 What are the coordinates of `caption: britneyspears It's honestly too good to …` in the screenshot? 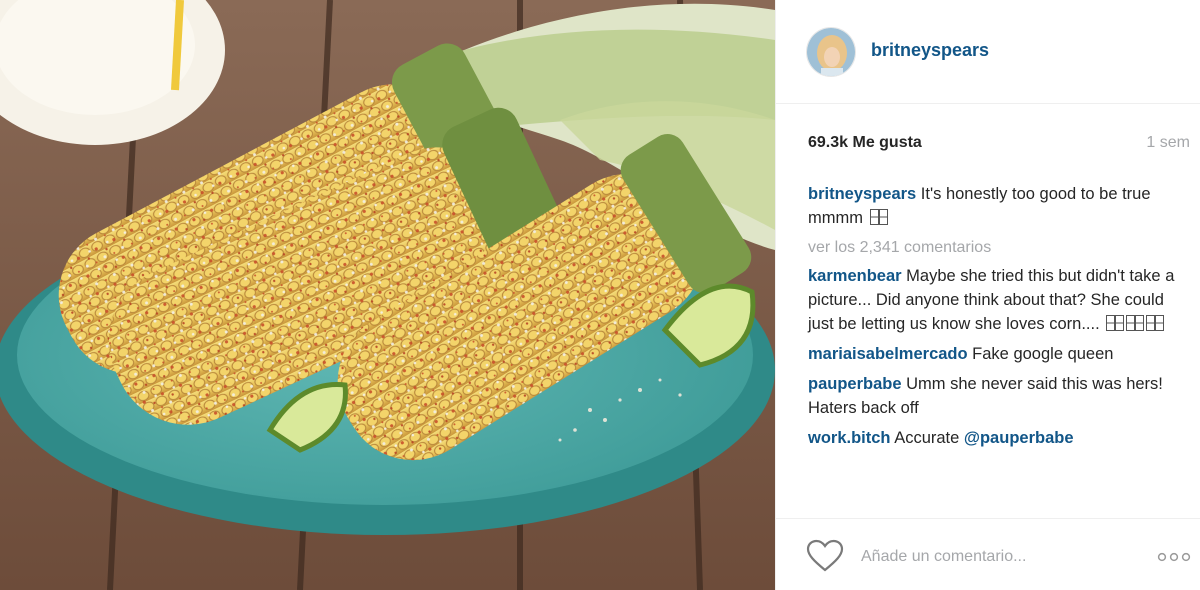 It's located at (993, 206).